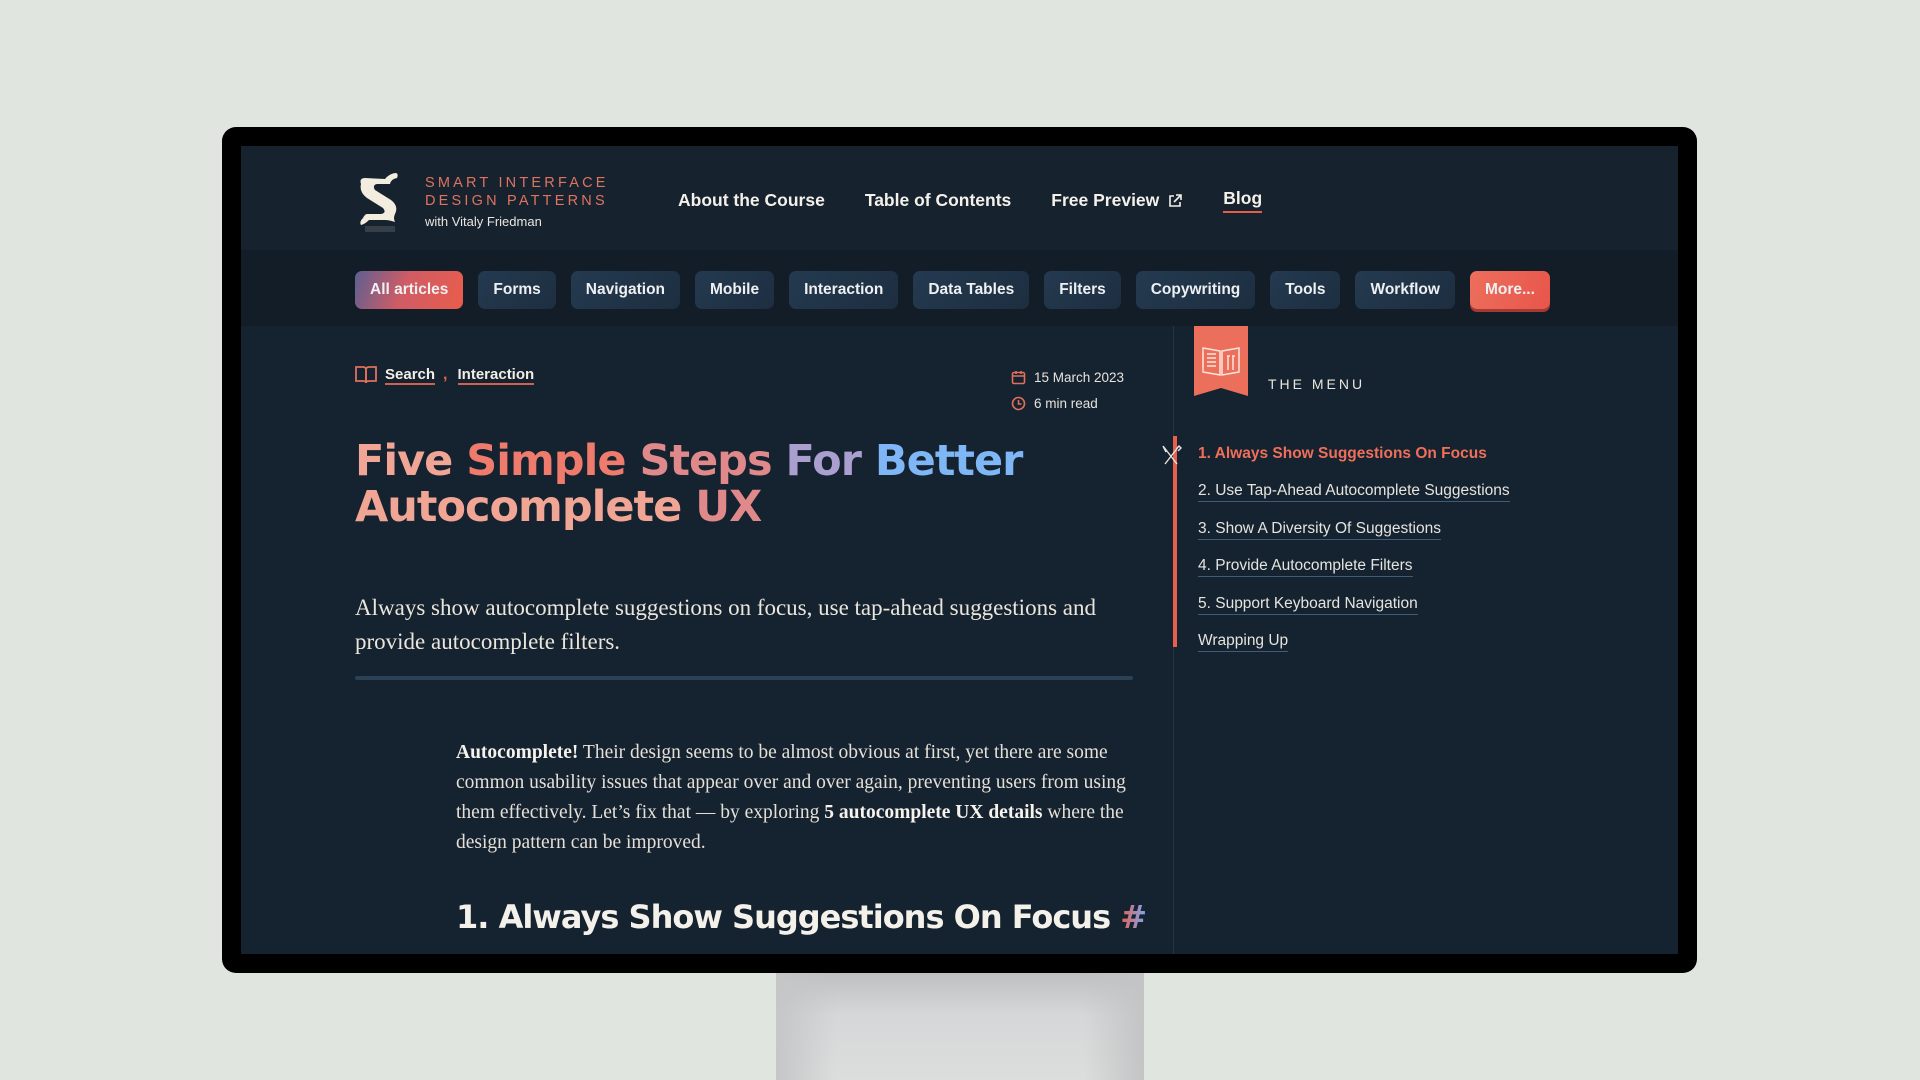  What do you see at coordinates (517, 183) in the screenshot?
I see `logo-line-1: SMART INTERFACE` at bounding box center [517, 183].